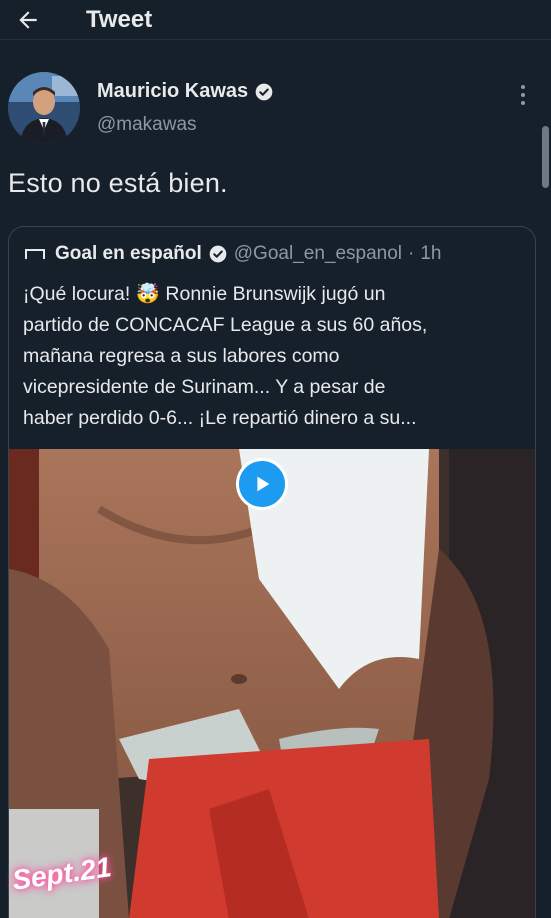 The width and height of the screenshot is (551, 918). I want to click on tweet-author: Mauricio Kawas @makawas, so click(275, 107).